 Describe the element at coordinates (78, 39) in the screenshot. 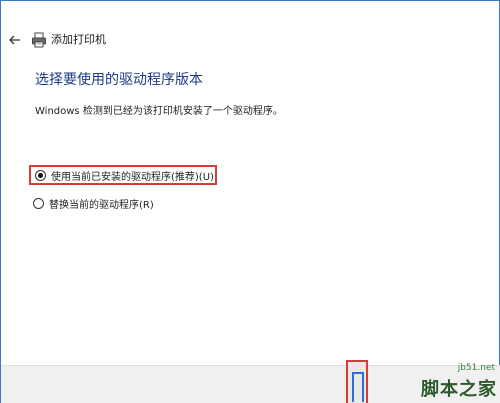

I see `window-title: 添加打印机` at that location.